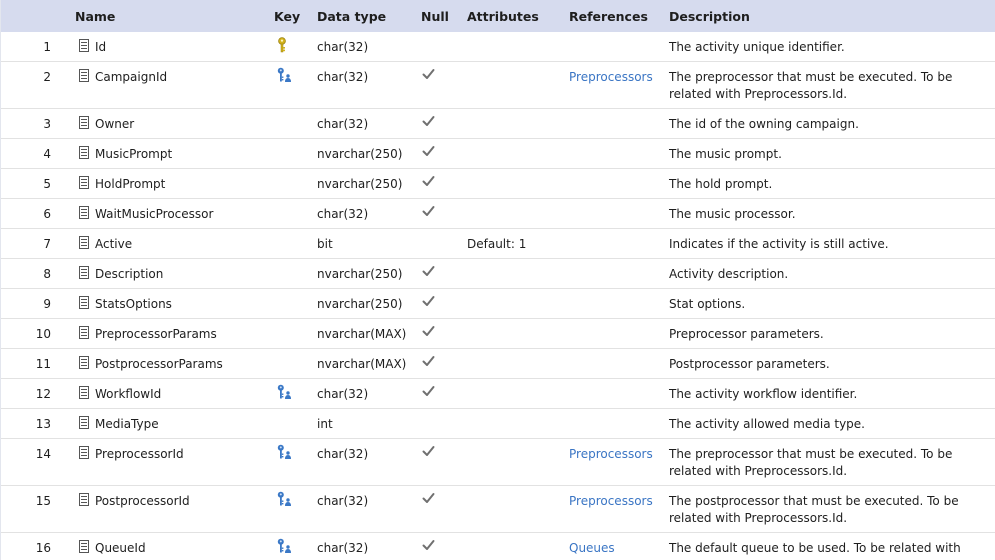 This screenshot has width=995, height=560. Describe the element at coordinates (729, 274) in the screenshot. I see `column-description: Activity description.` at that location.